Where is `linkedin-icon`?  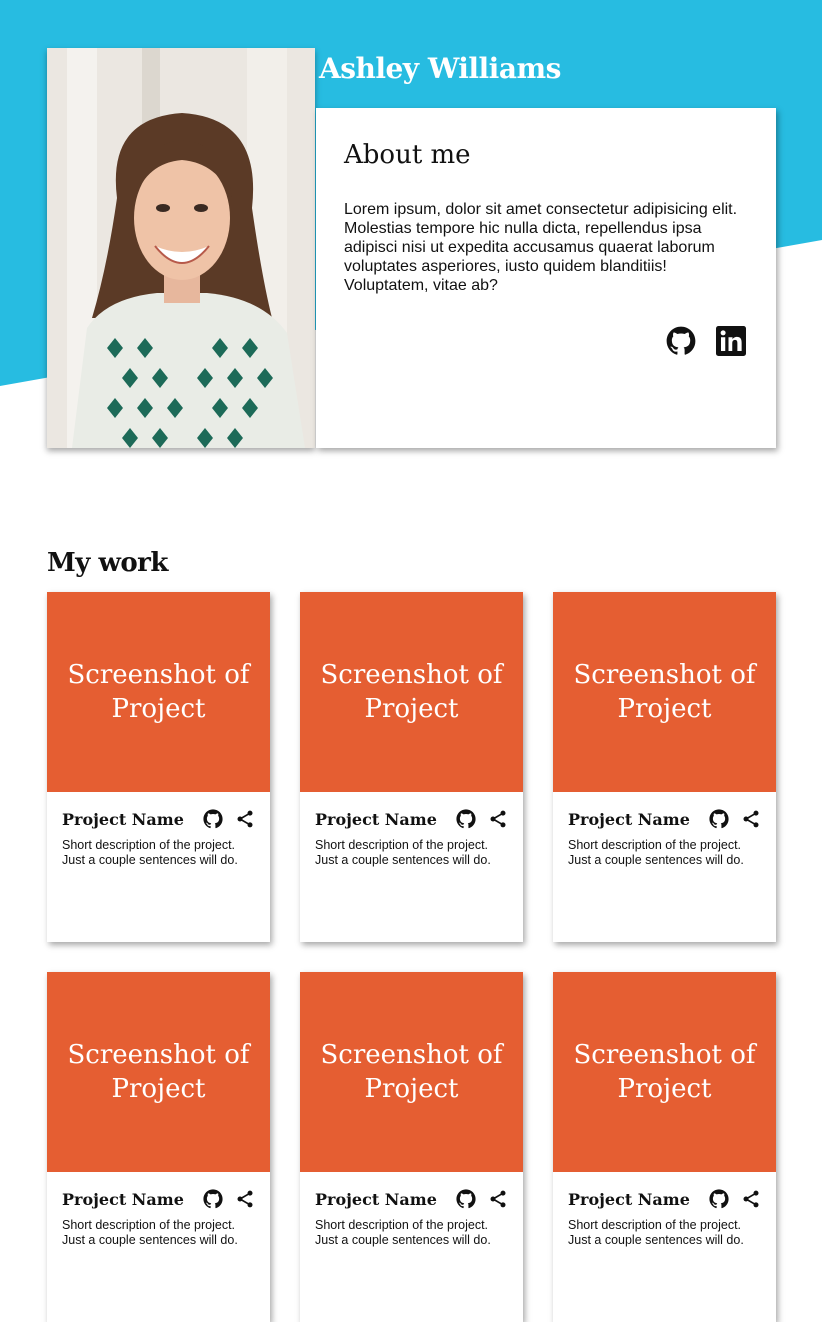
linkedin-icon is located at coordinates (731, 341).